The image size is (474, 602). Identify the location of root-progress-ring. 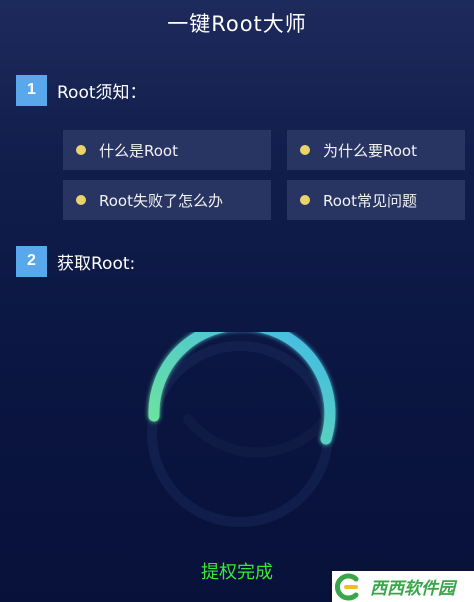
(241, 429).